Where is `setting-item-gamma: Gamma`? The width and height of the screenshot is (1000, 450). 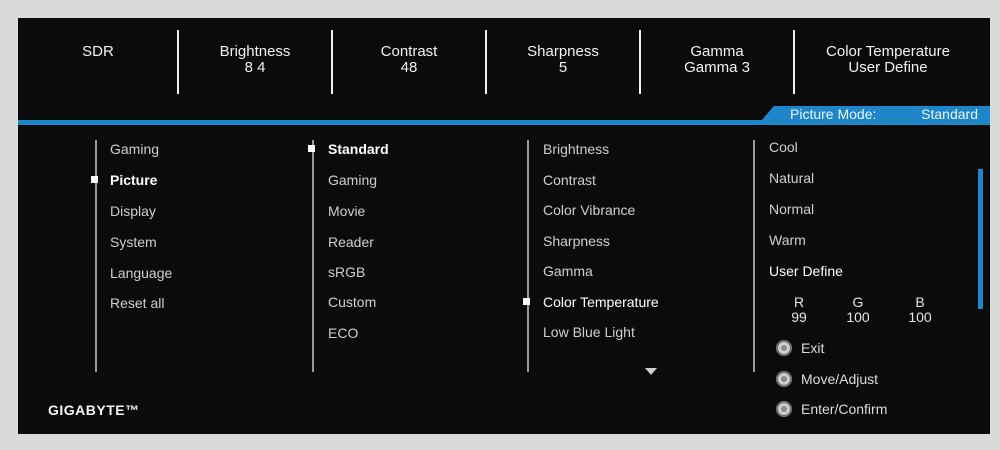
setting-item-gamma: Gamma is located at coordinates (568, 271).